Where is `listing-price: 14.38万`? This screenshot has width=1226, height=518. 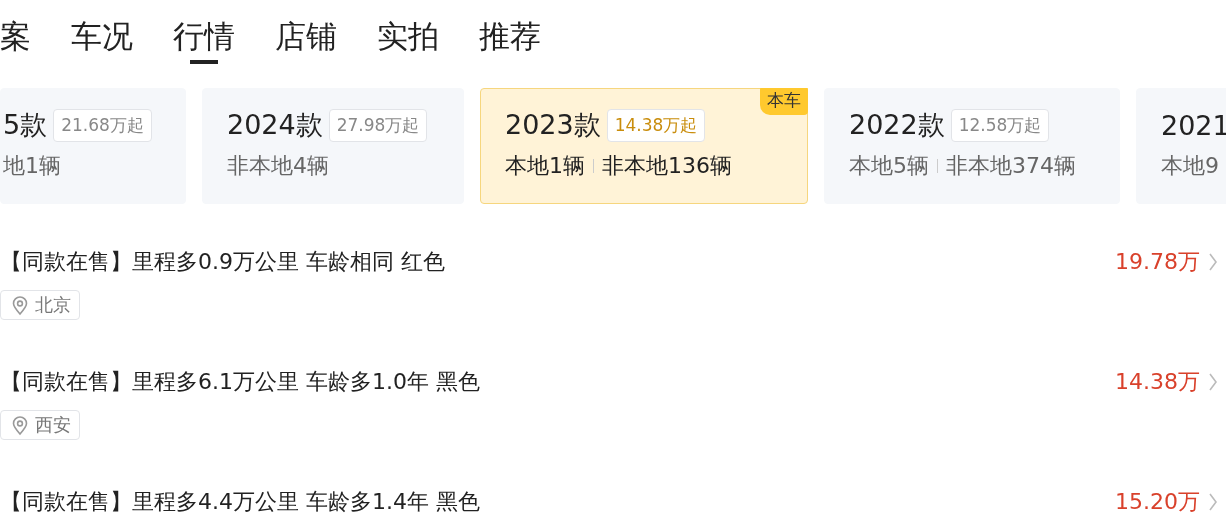
listing-price: 14.38万 is located at coordinates (1157, 382).